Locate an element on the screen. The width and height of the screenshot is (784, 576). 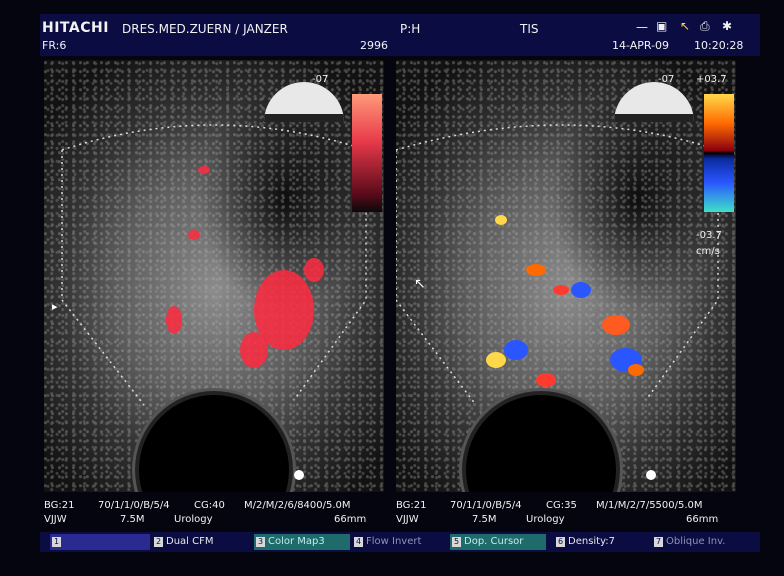
doppler-flow-right is located at coordinates (565, 301).